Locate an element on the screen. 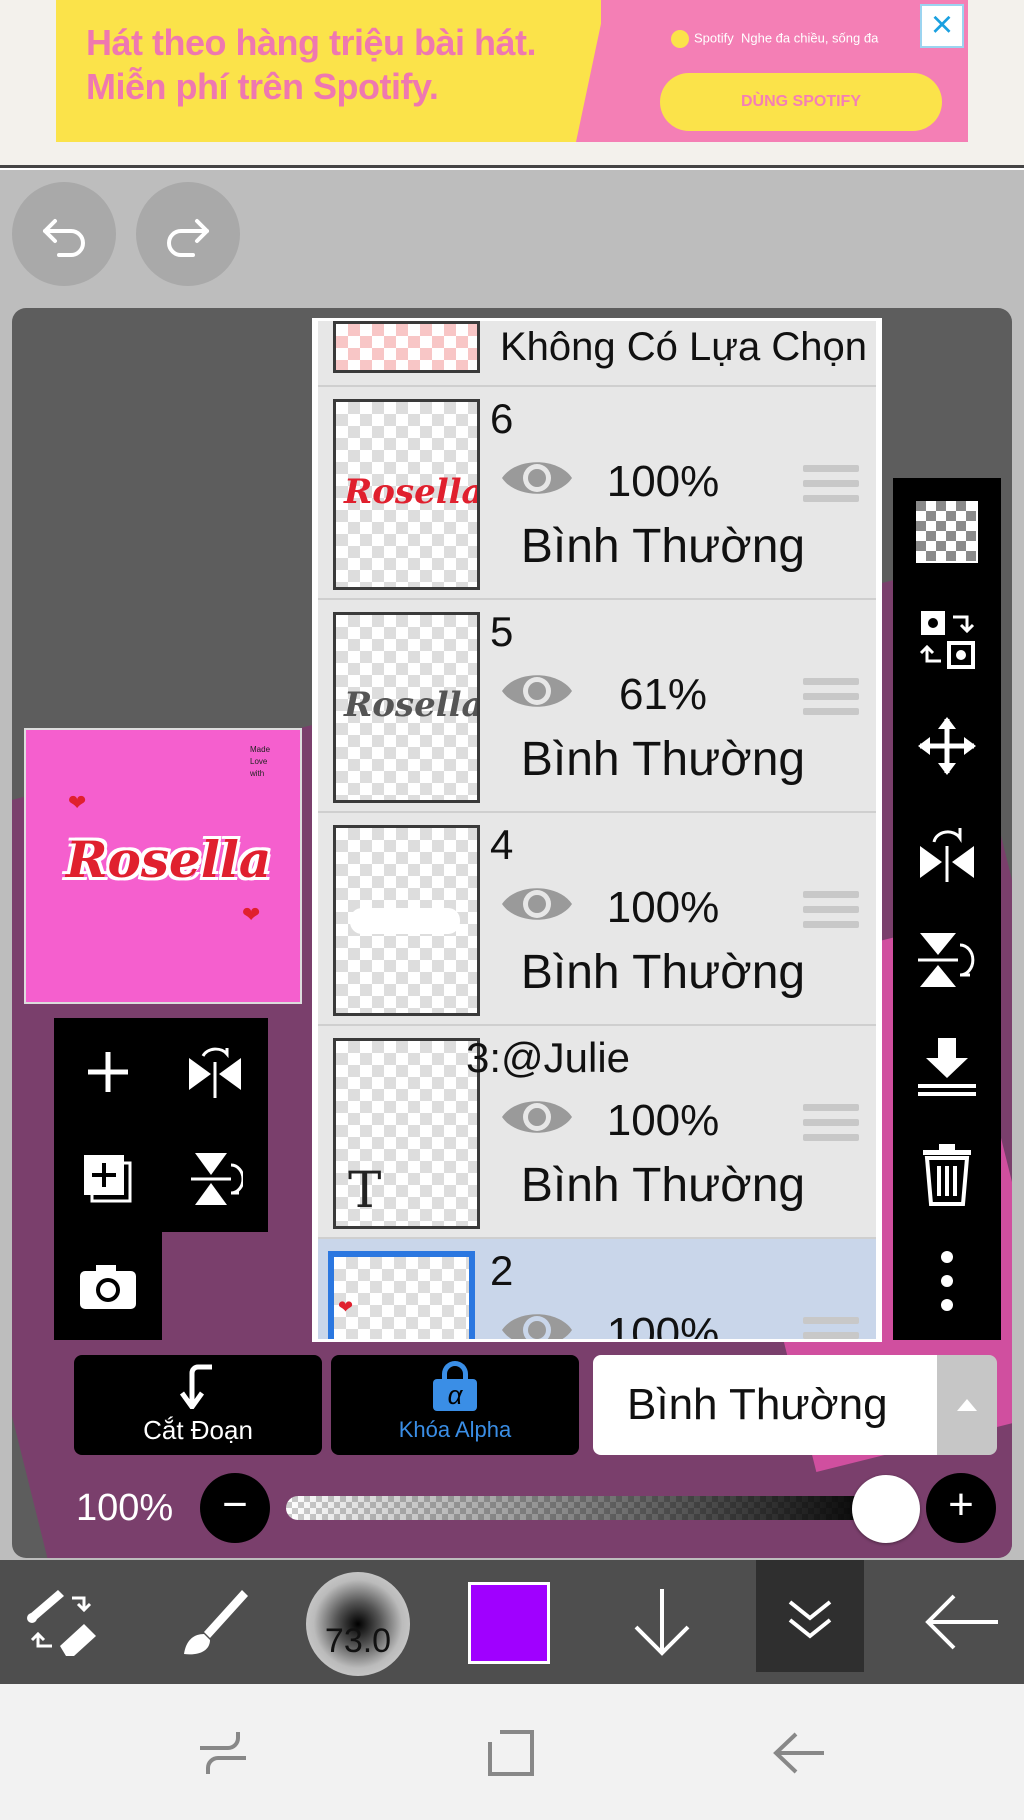  color-swatch-button is located at coordinates (509, 1623).